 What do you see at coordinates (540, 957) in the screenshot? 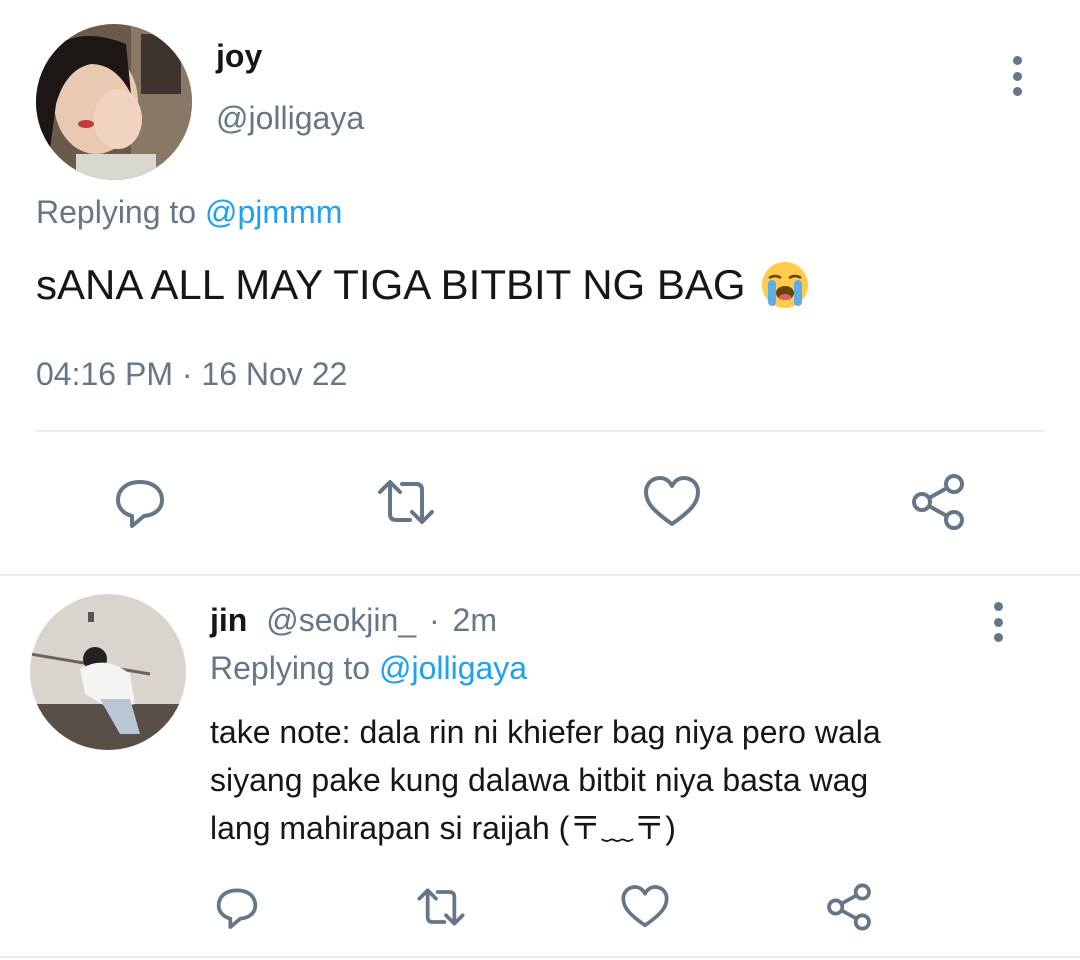
I see `bottom-divider` at bounding box center [540, 957].